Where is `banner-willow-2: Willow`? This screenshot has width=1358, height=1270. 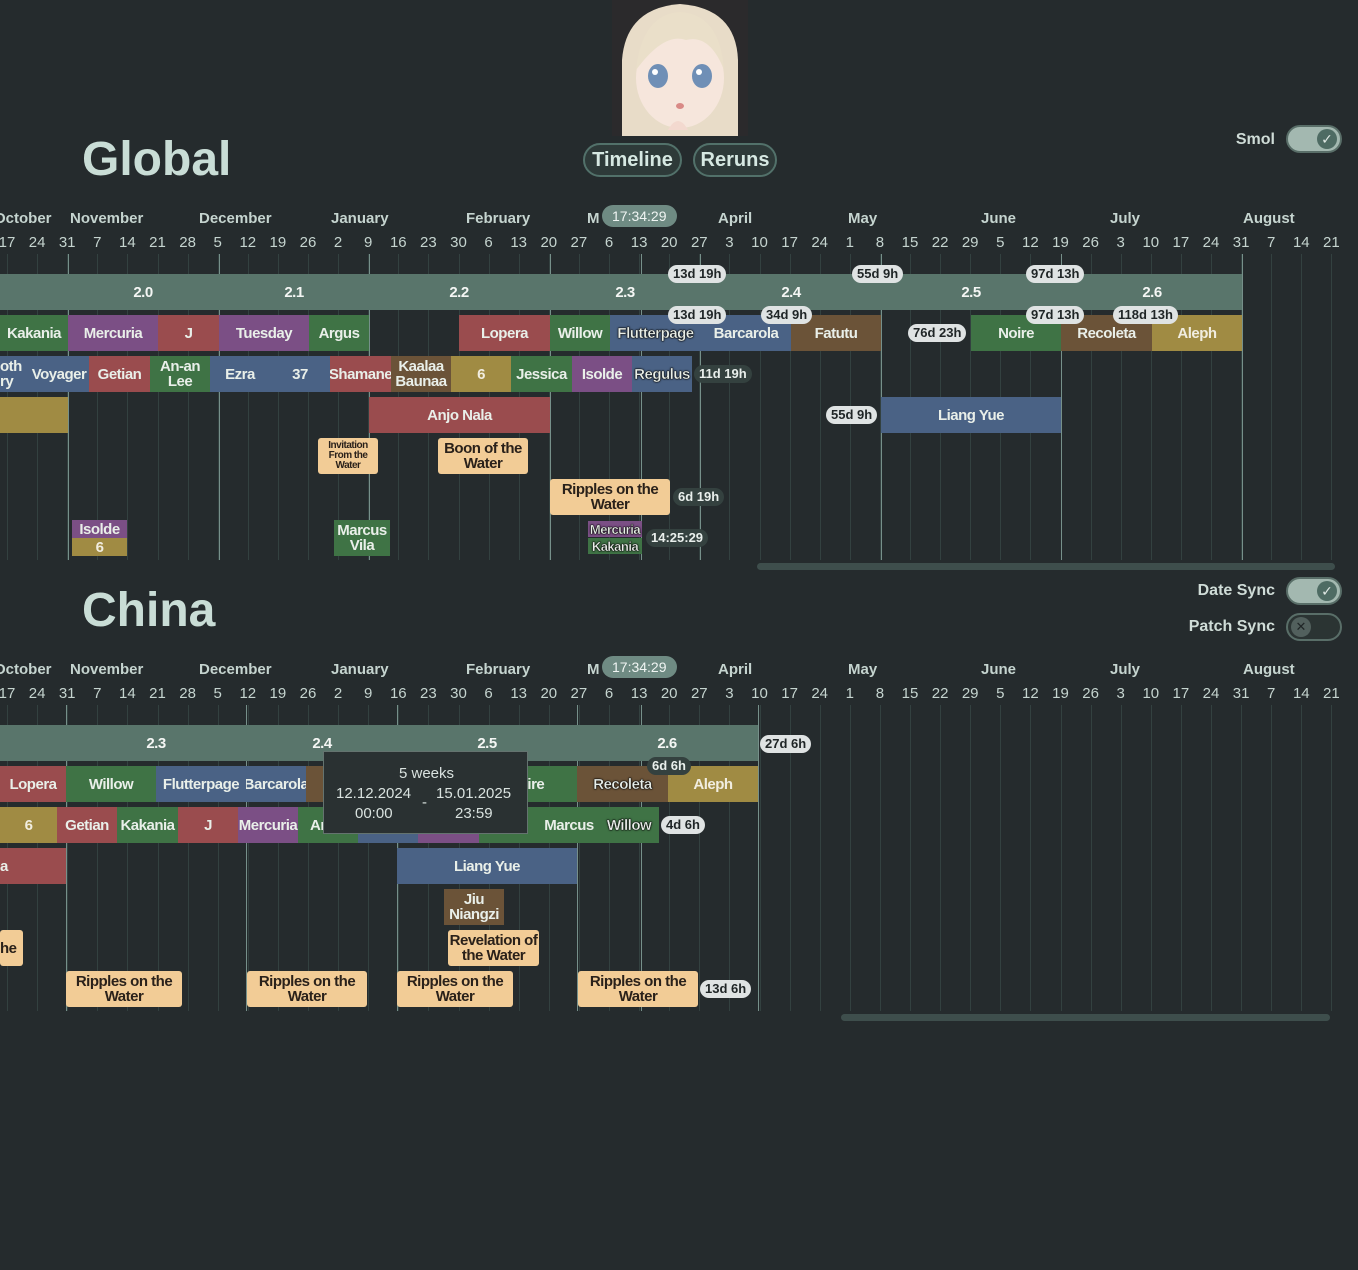
banner-willow-2: Willow is located at coordinates (629, 825).